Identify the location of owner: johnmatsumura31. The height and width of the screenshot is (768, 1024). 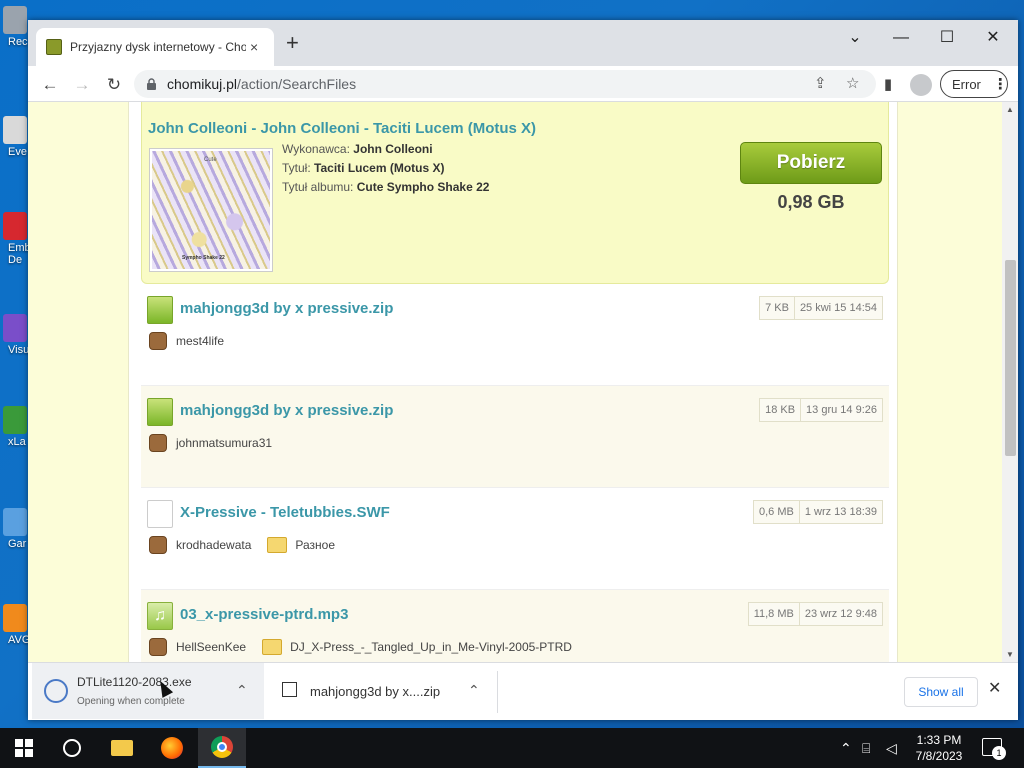
(210, 443).